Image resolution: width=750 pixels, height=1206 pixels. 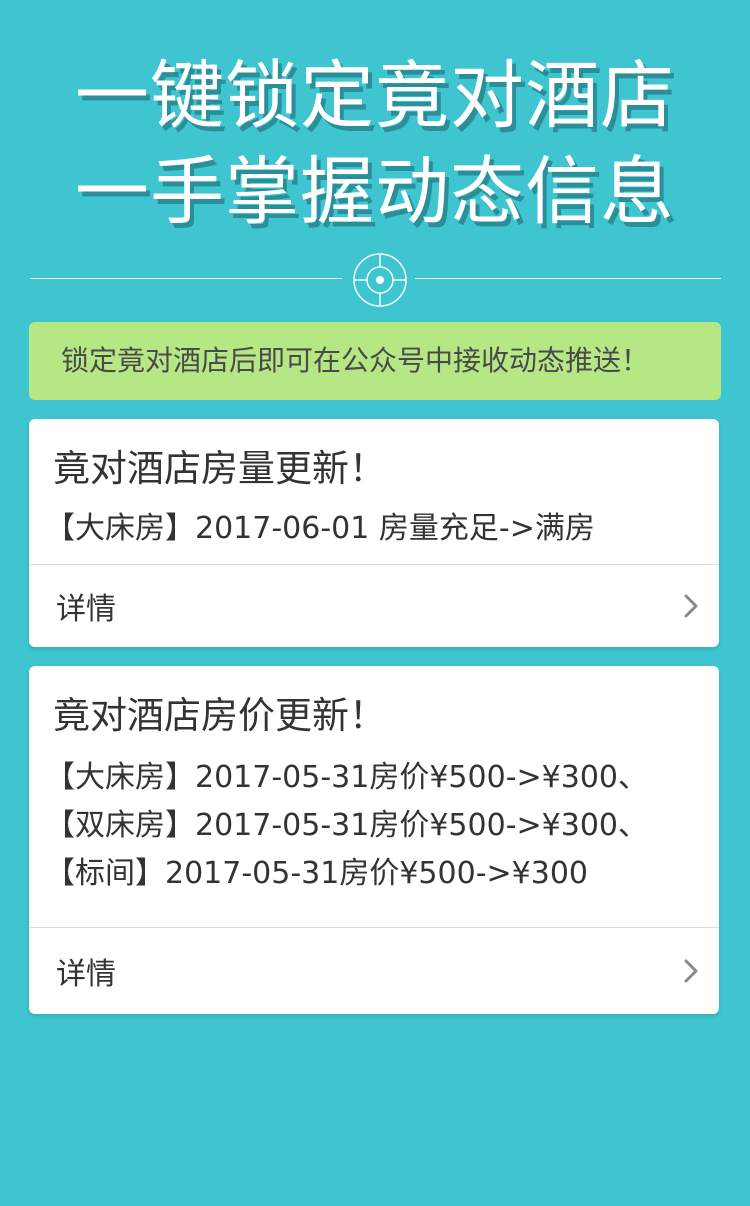 I want to click on card-title: 竟对酒店房量更新！, so click(x=219, y=468).